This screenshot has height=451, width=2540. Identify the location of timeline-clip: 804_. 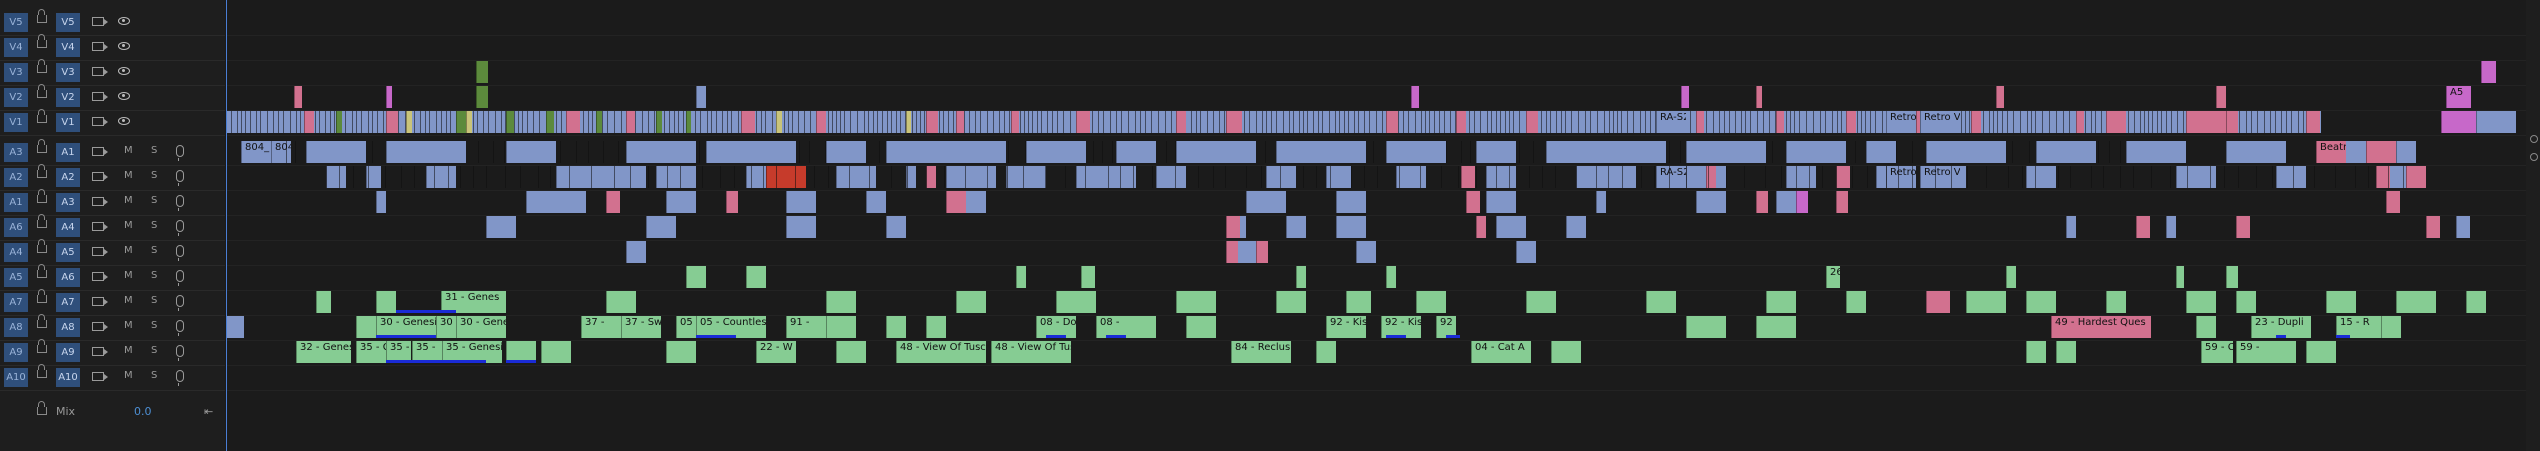
(256, 152).